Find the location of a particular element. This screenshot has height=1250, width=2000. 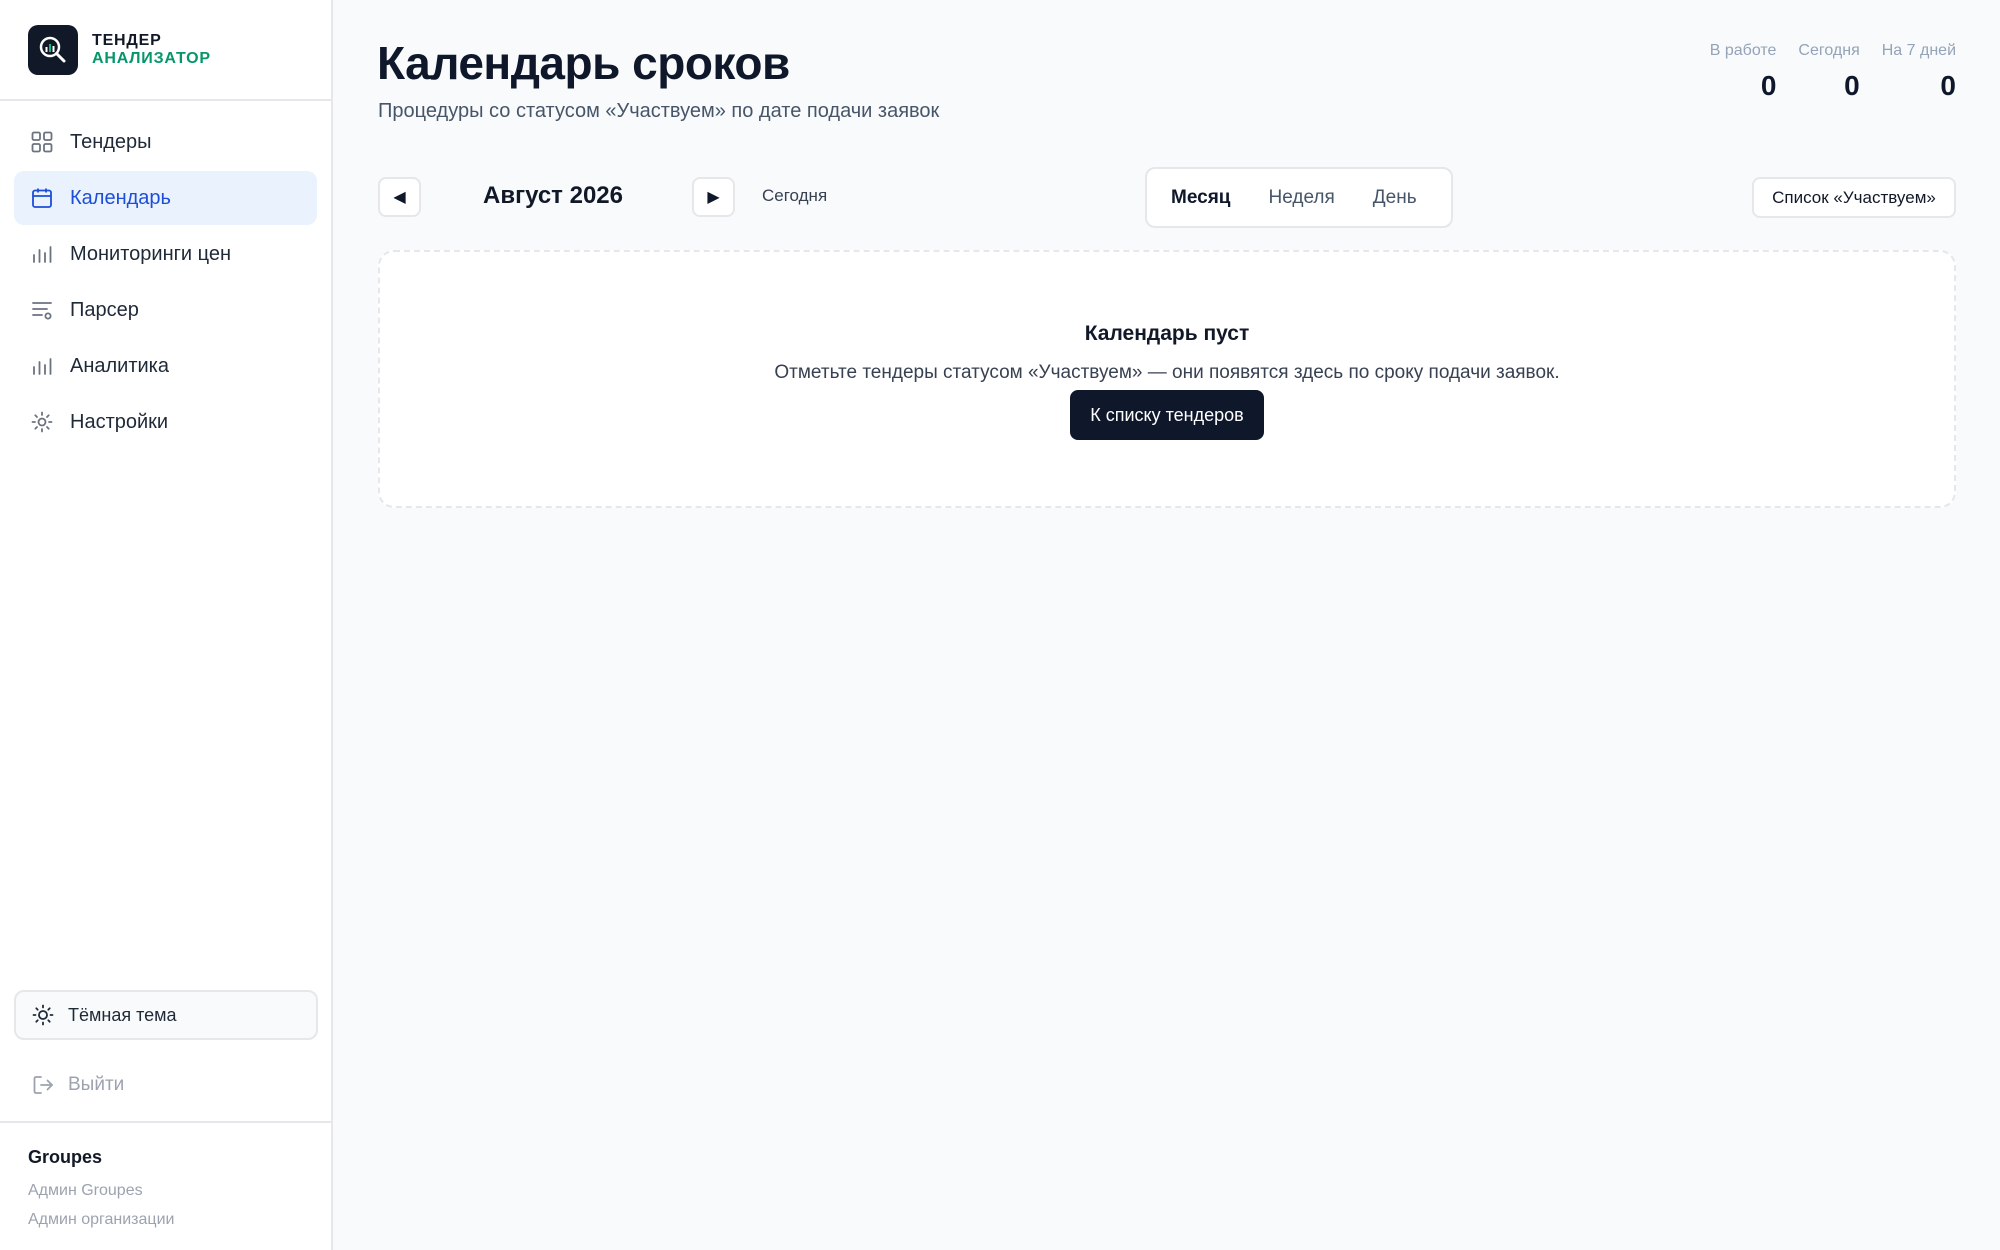

sidebar-item-label: Настройки is located at coordinates (119, 421).